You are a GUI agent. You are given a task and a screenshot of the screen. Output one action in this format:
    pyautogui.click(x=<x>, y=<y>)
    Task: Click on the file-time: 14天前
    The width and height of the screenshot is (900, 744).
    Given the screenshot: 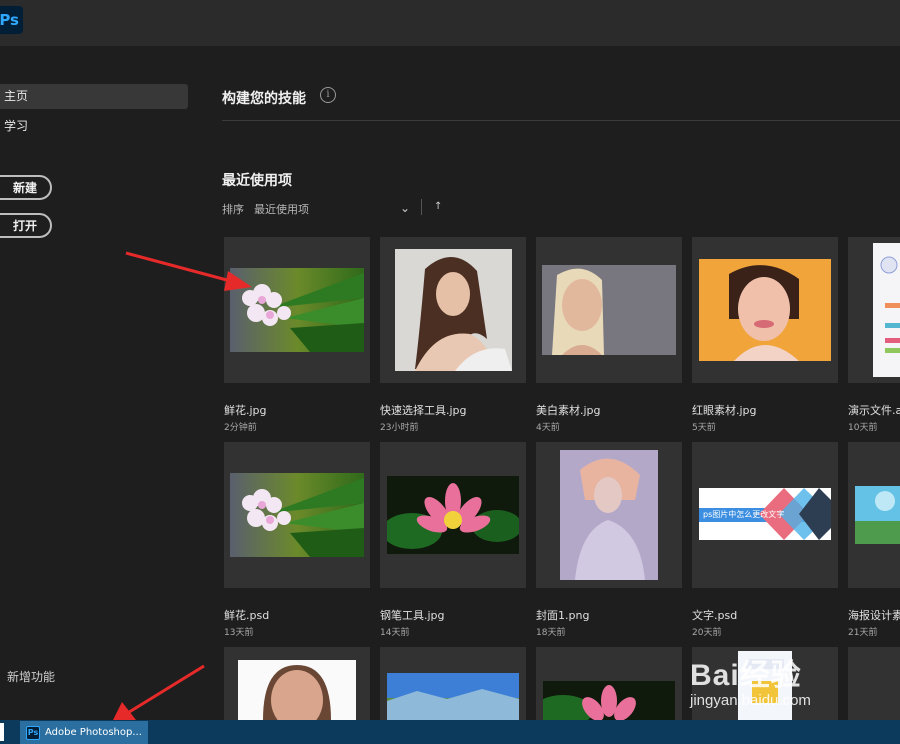 What is the action you would take?
    pyautogui.click(x=395, y=633)
    